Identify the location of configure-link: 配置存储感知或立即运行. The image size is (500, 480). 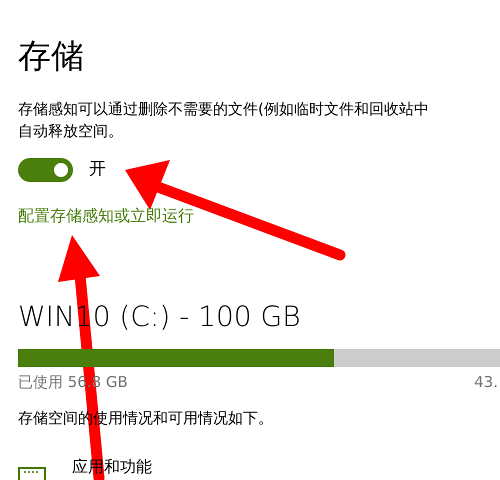
(106, 215).